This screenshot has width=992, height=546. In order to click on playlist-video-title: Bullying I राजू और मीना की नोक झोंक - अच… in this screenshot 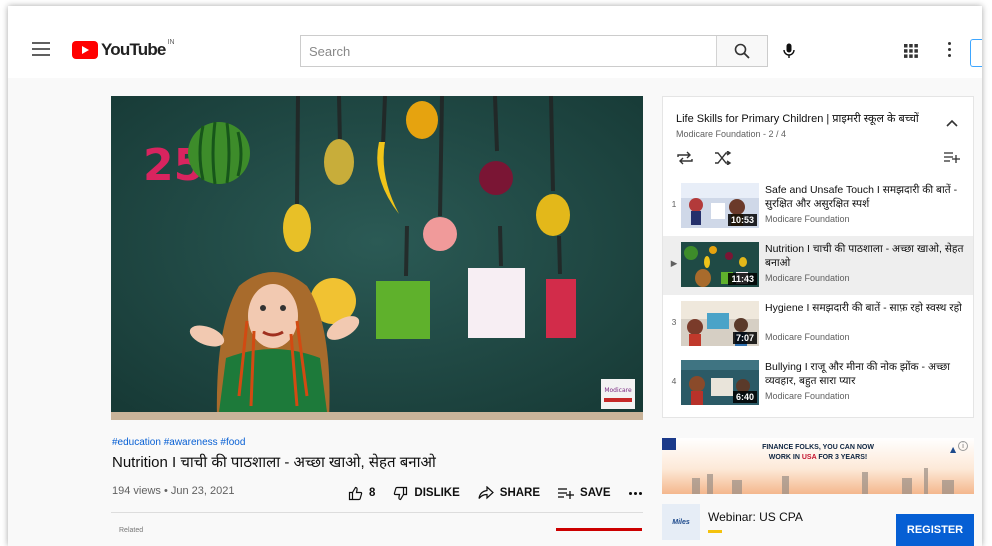, I will do `click(857, 374)`.